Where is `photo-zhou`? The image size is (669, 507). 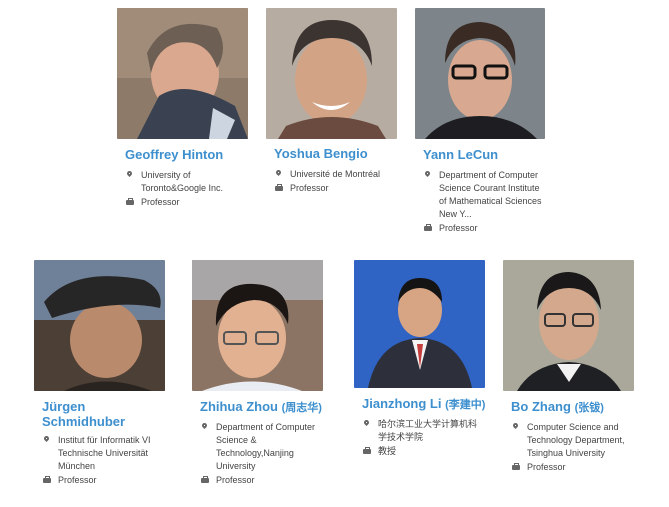
photo-zhou is located at coordinates (257, 325).